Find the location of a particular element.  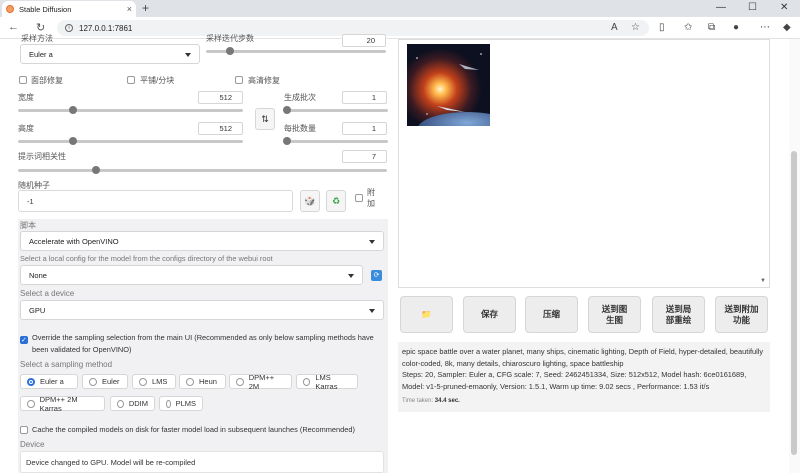

zip-button: 压缩 is located at coordinates (551, 314).